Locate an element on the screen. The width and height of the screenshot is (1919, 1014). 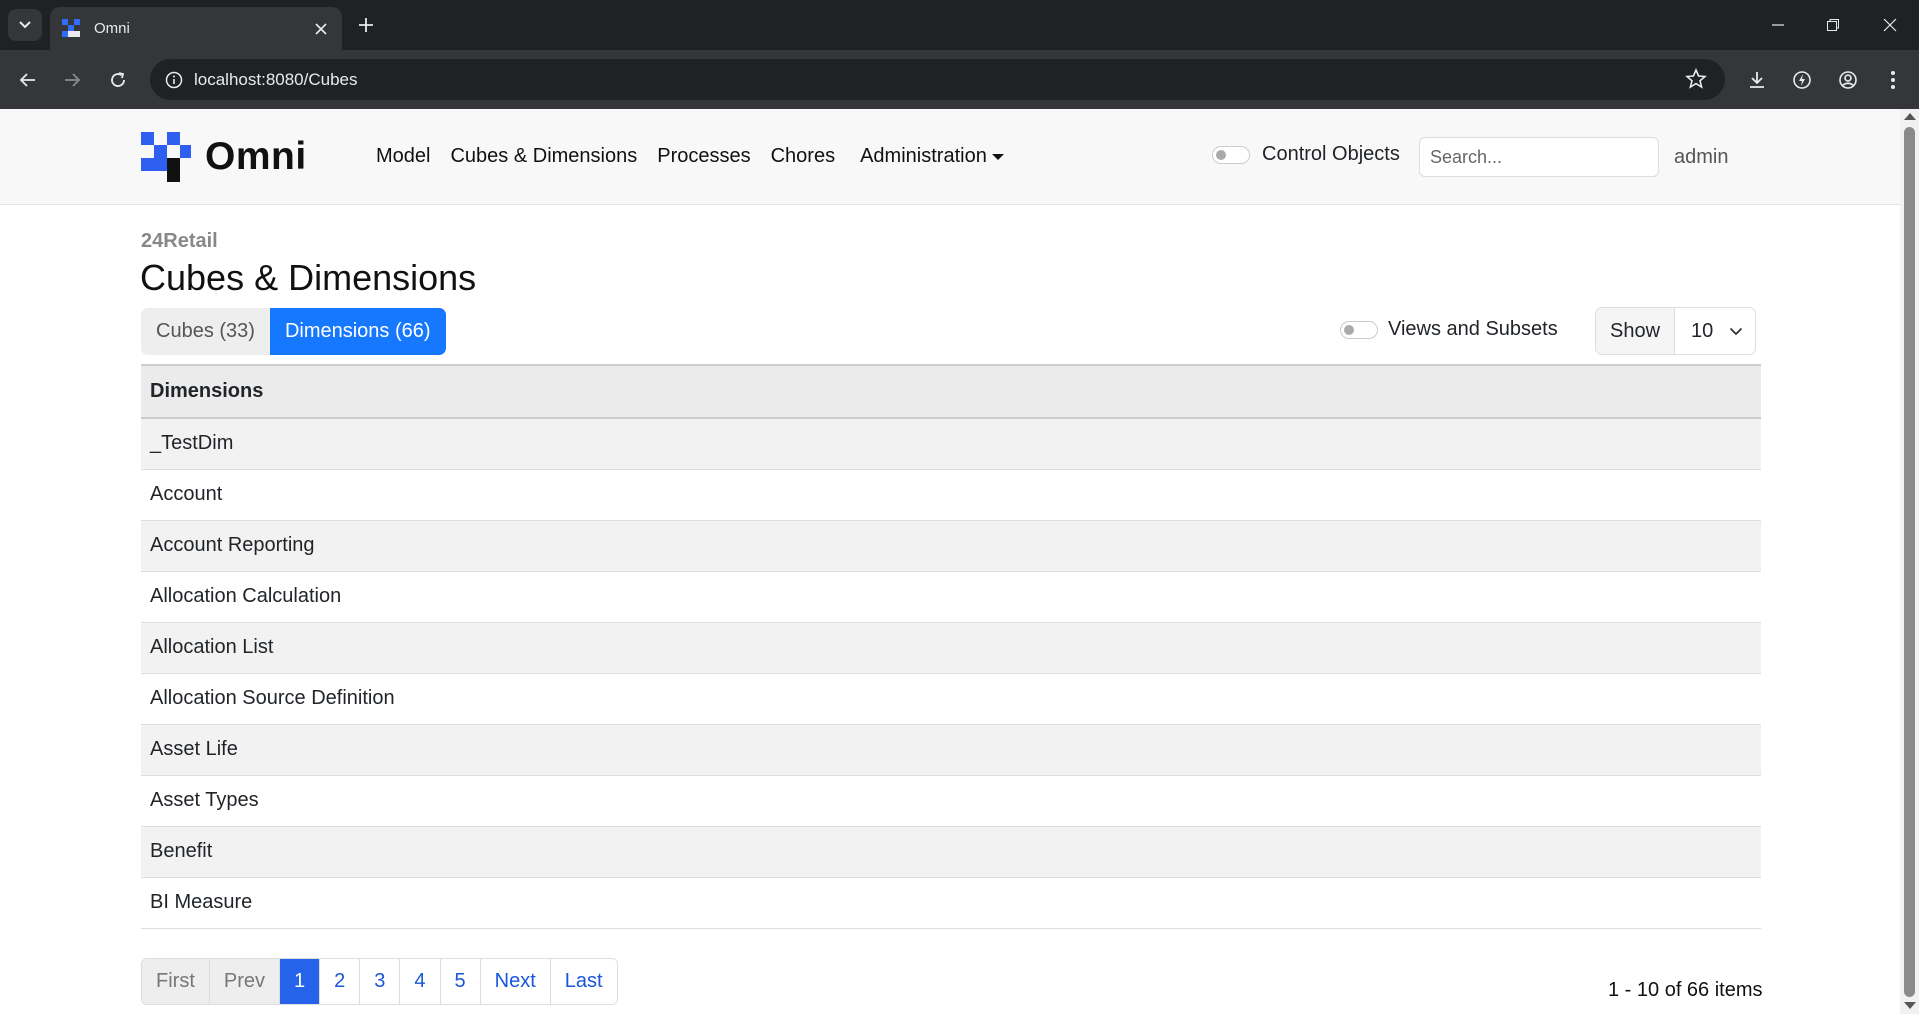
page-2-button: 2 is located at coordinates (340, 981).